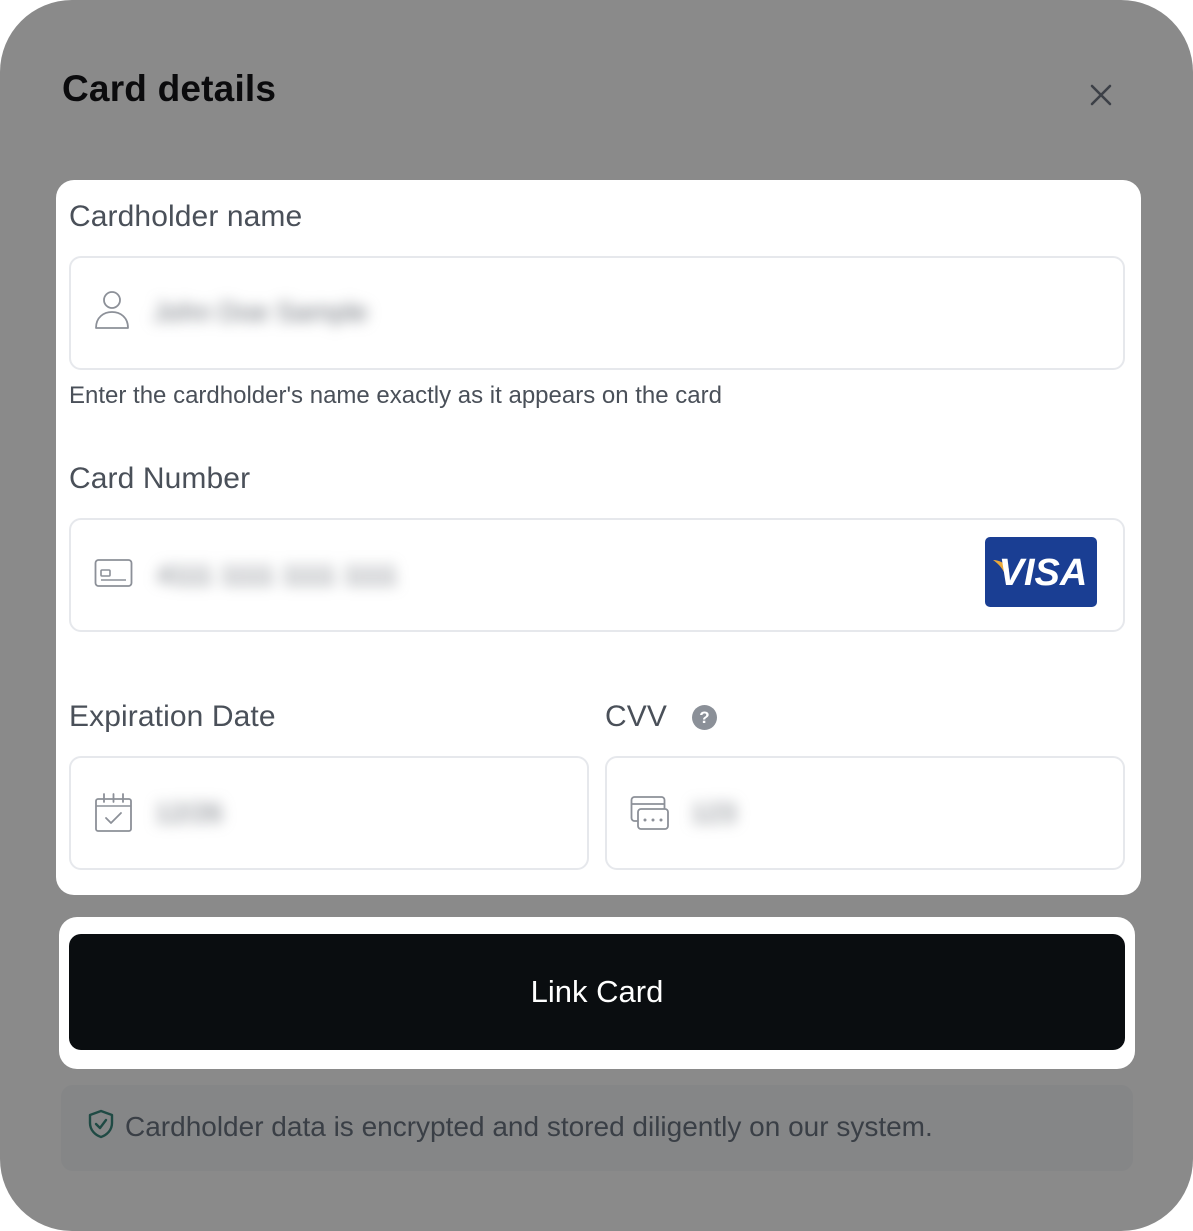 Image resolution: width=1193 pixels, height=1231 pixels. Describe the element at coordinates (704, 717) in the screenshot. I see `question-circle-icon: ?` at that location.